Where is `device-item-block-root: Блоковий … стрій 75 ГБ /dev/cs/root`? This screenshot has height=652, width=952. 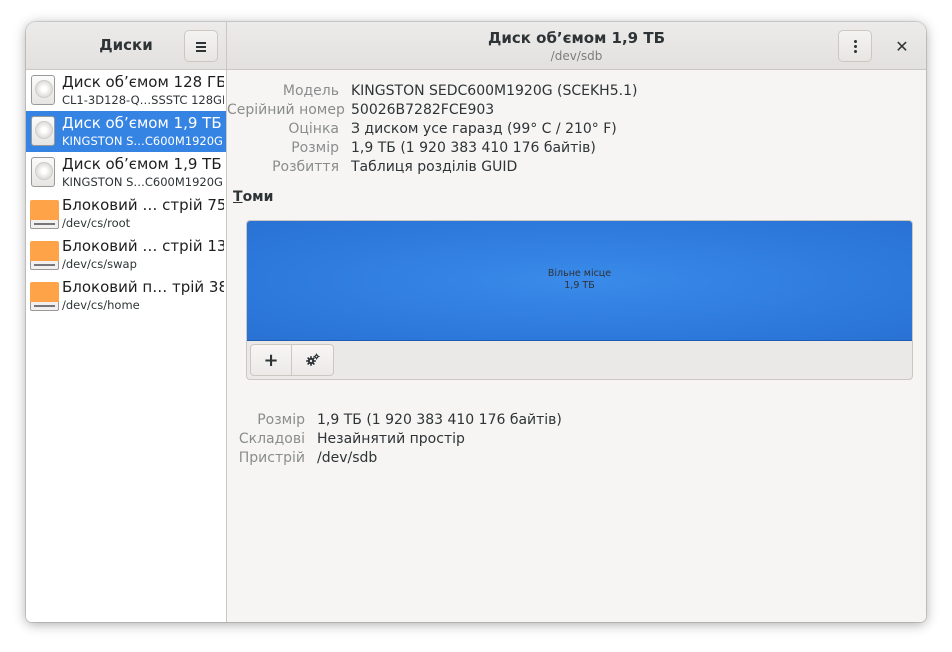 device-item-block-root: Блоковий … стрій 75 ГБ /dev/cs/root is located at coordinates (126, 213).